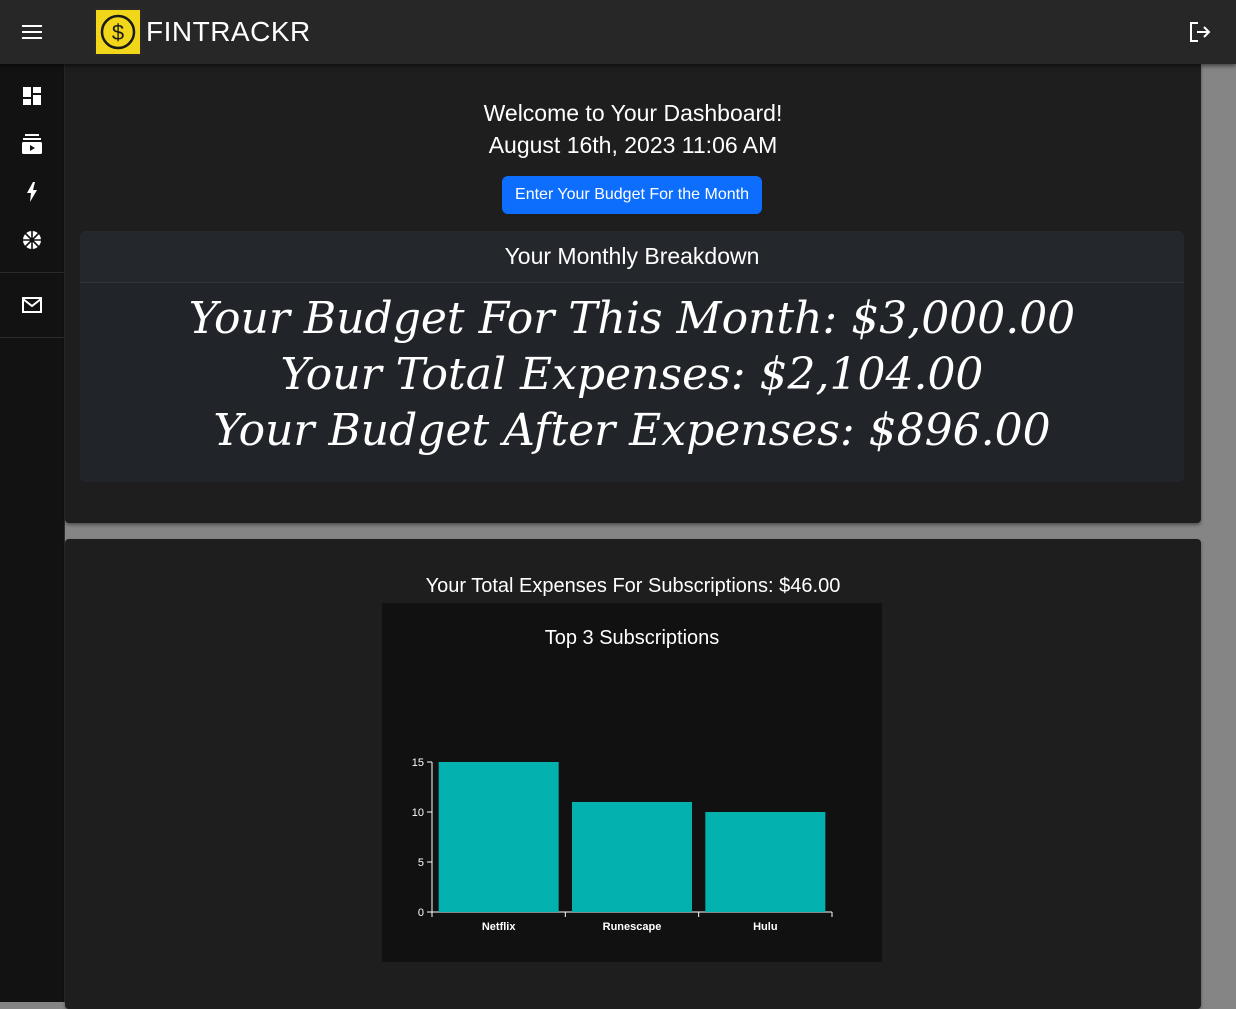  What do you see at coordinates (32, 533) in the screenshot?
I see `sidebar` at bounding box center [32, 533].